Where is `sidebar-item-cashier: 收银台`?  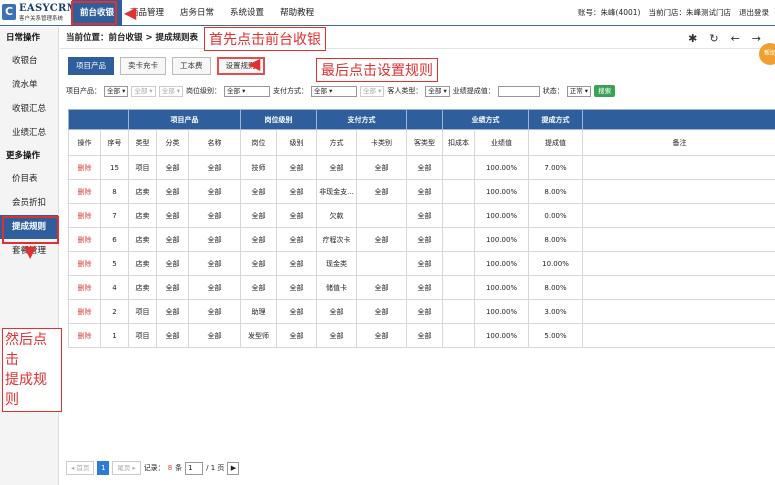 sidebar-item-cashier: 收银台 is located at coordinates (29, 61).